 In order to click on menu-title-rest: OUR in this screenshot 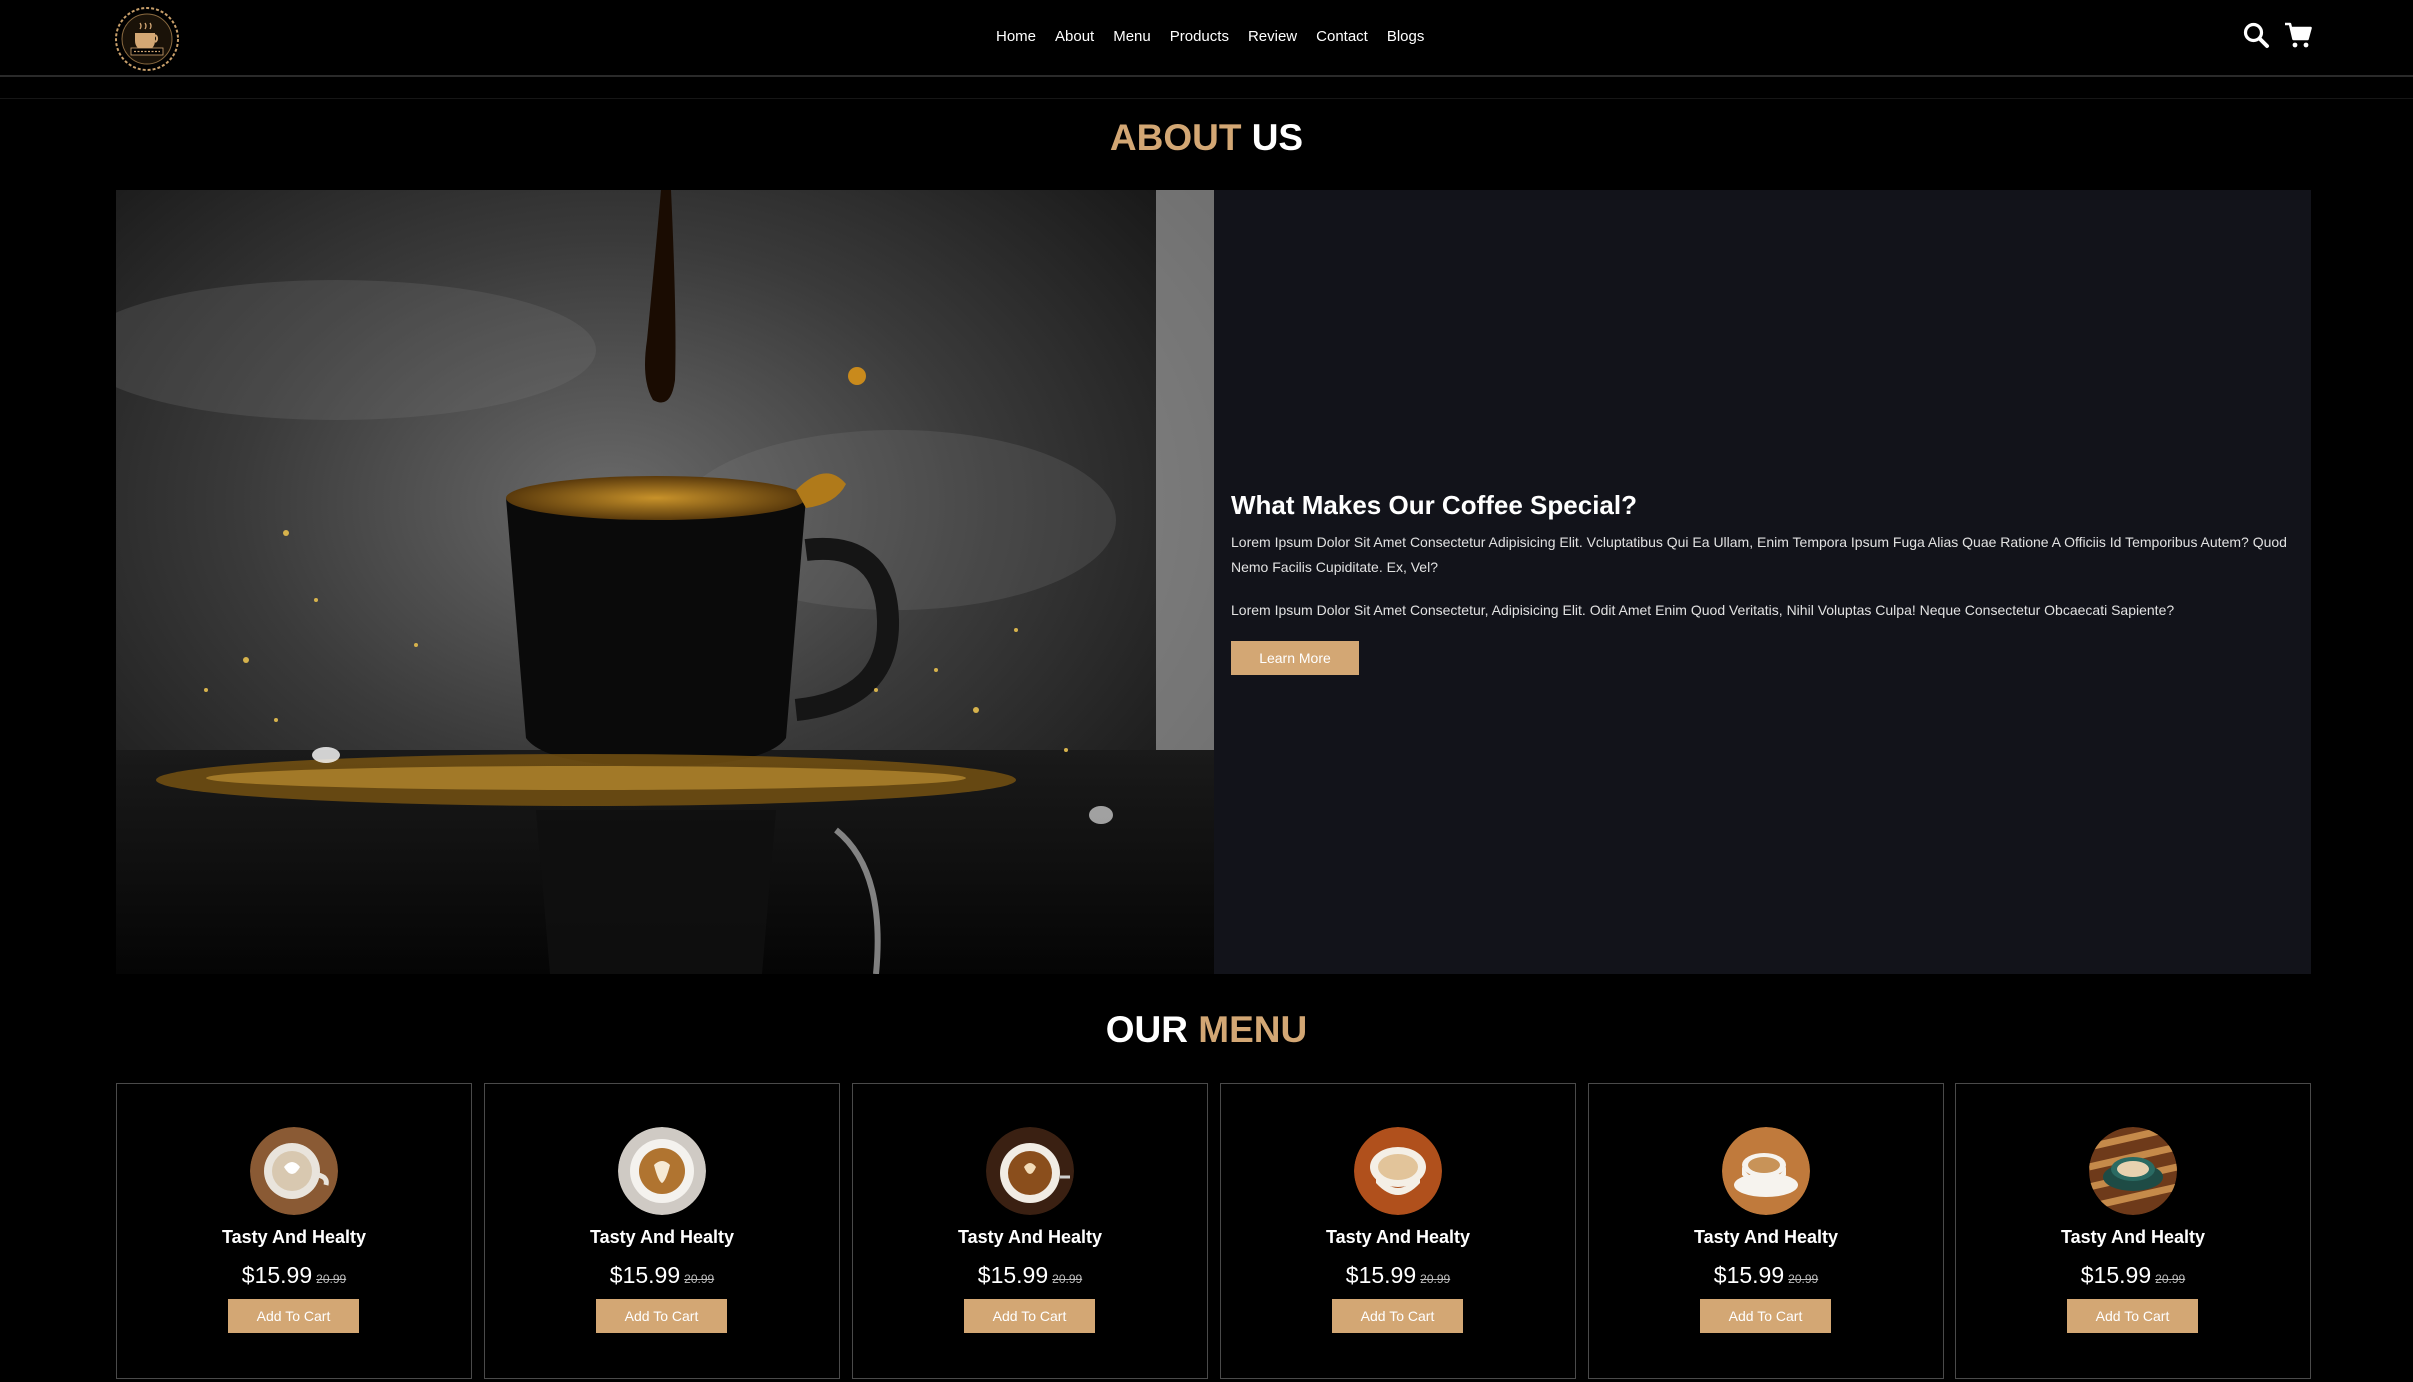, I will do `click(1146, 1029)`.